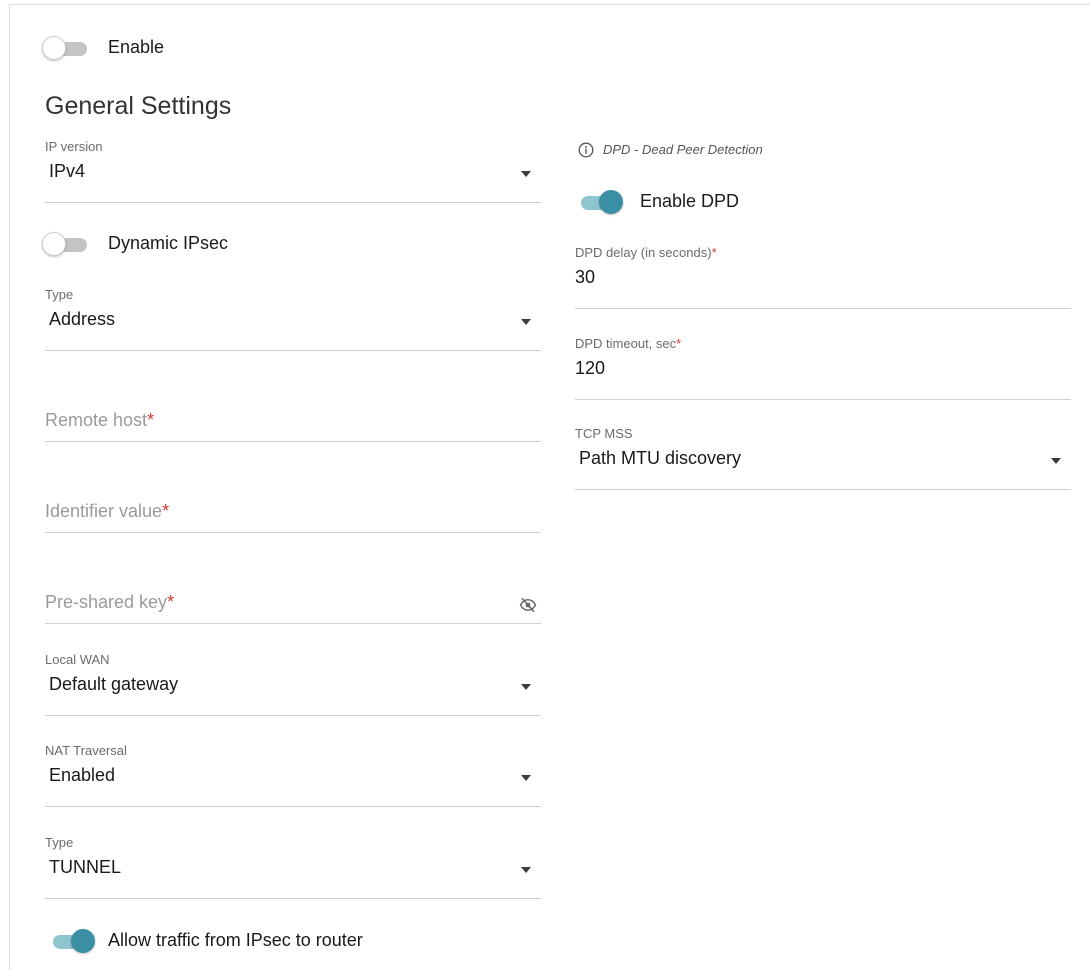  I want to click on tcp-mss-label: TCP MSS, so click(604, 433).